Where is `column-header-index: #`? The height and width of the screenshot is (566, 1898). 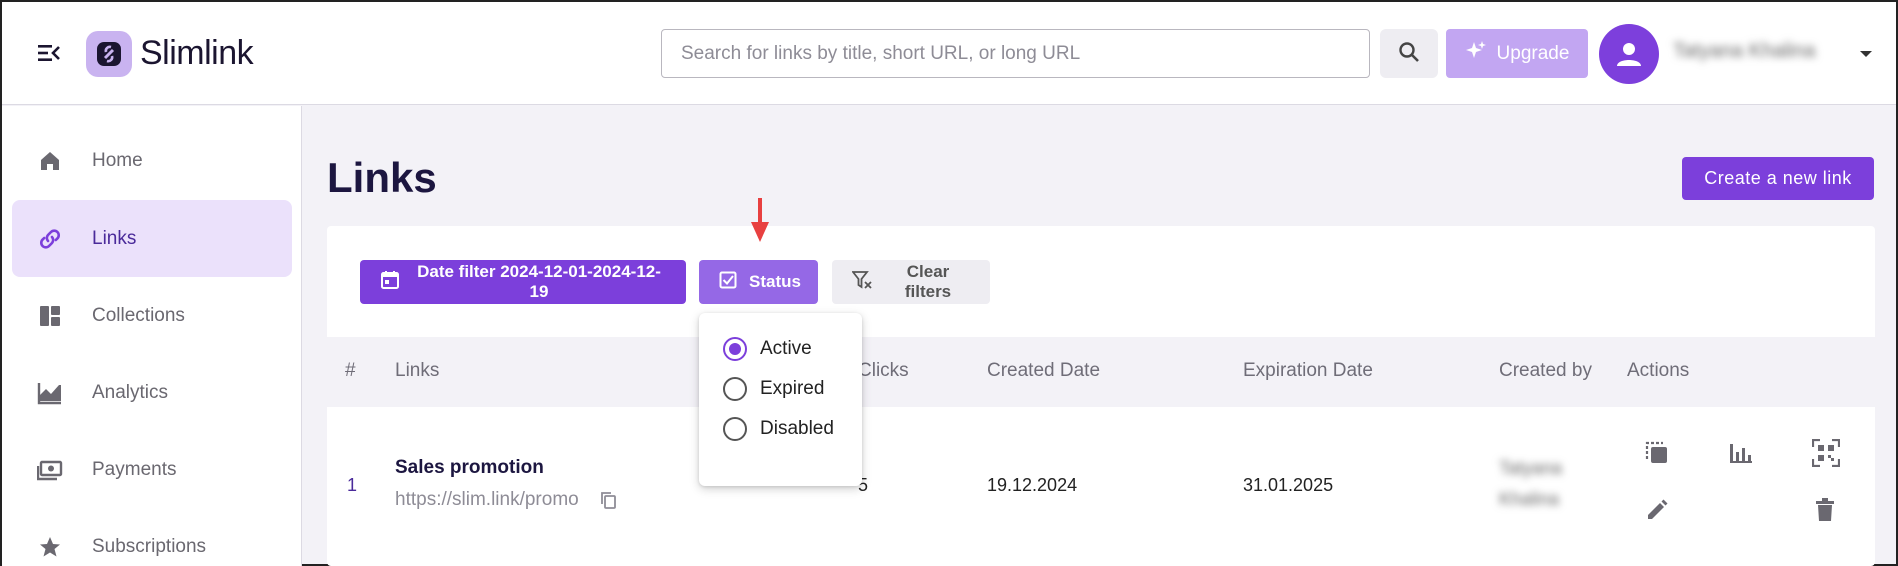 column-header-index: # is located at coordinates (350, 370).